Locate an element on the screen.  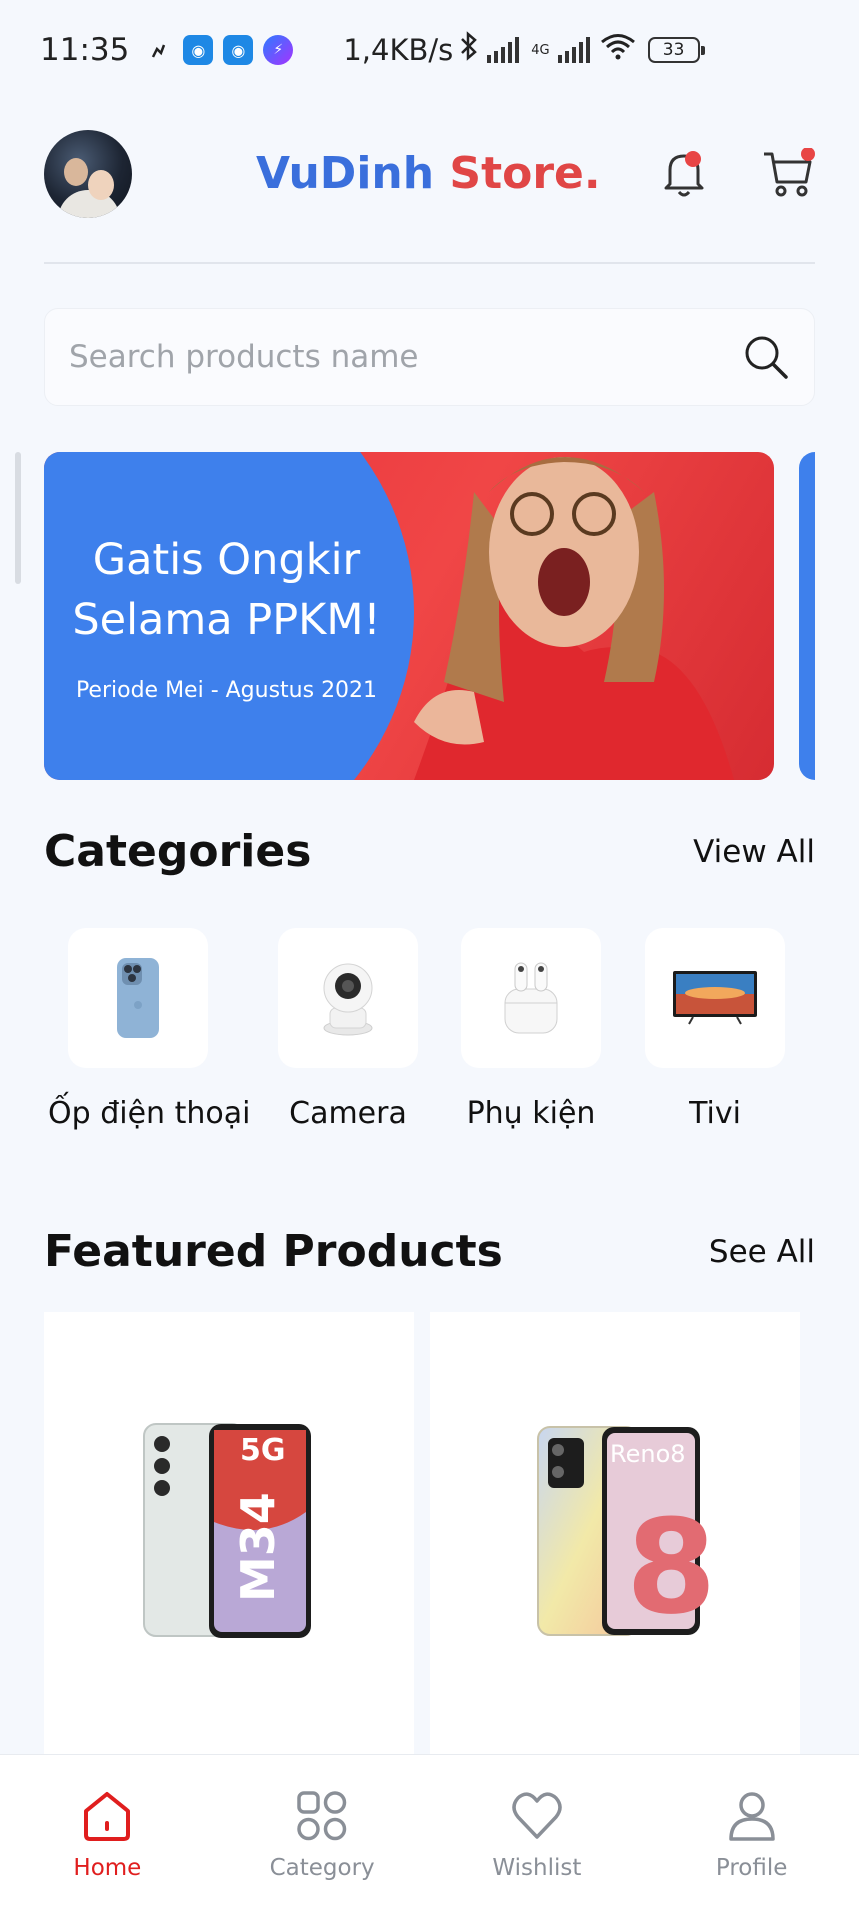
nav-label: Home is located at coordinates (107, 1868).